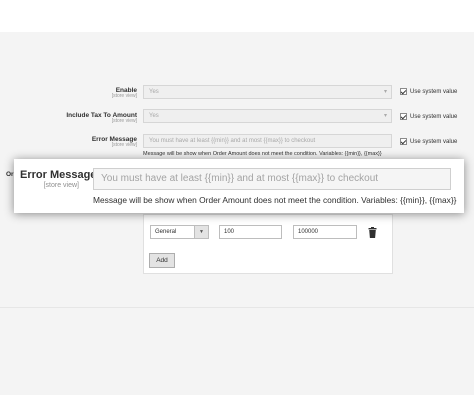 The width and height of the screenshot is (474, 395). Describe the element at coordinates (308, 232) in the screenshot. I see `max-amount-value: 100000` at that location.